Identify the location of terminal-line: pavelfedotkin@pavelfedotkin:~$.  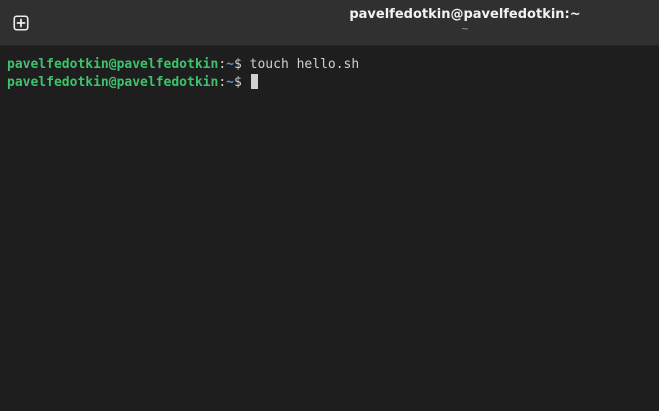
(333, 83).